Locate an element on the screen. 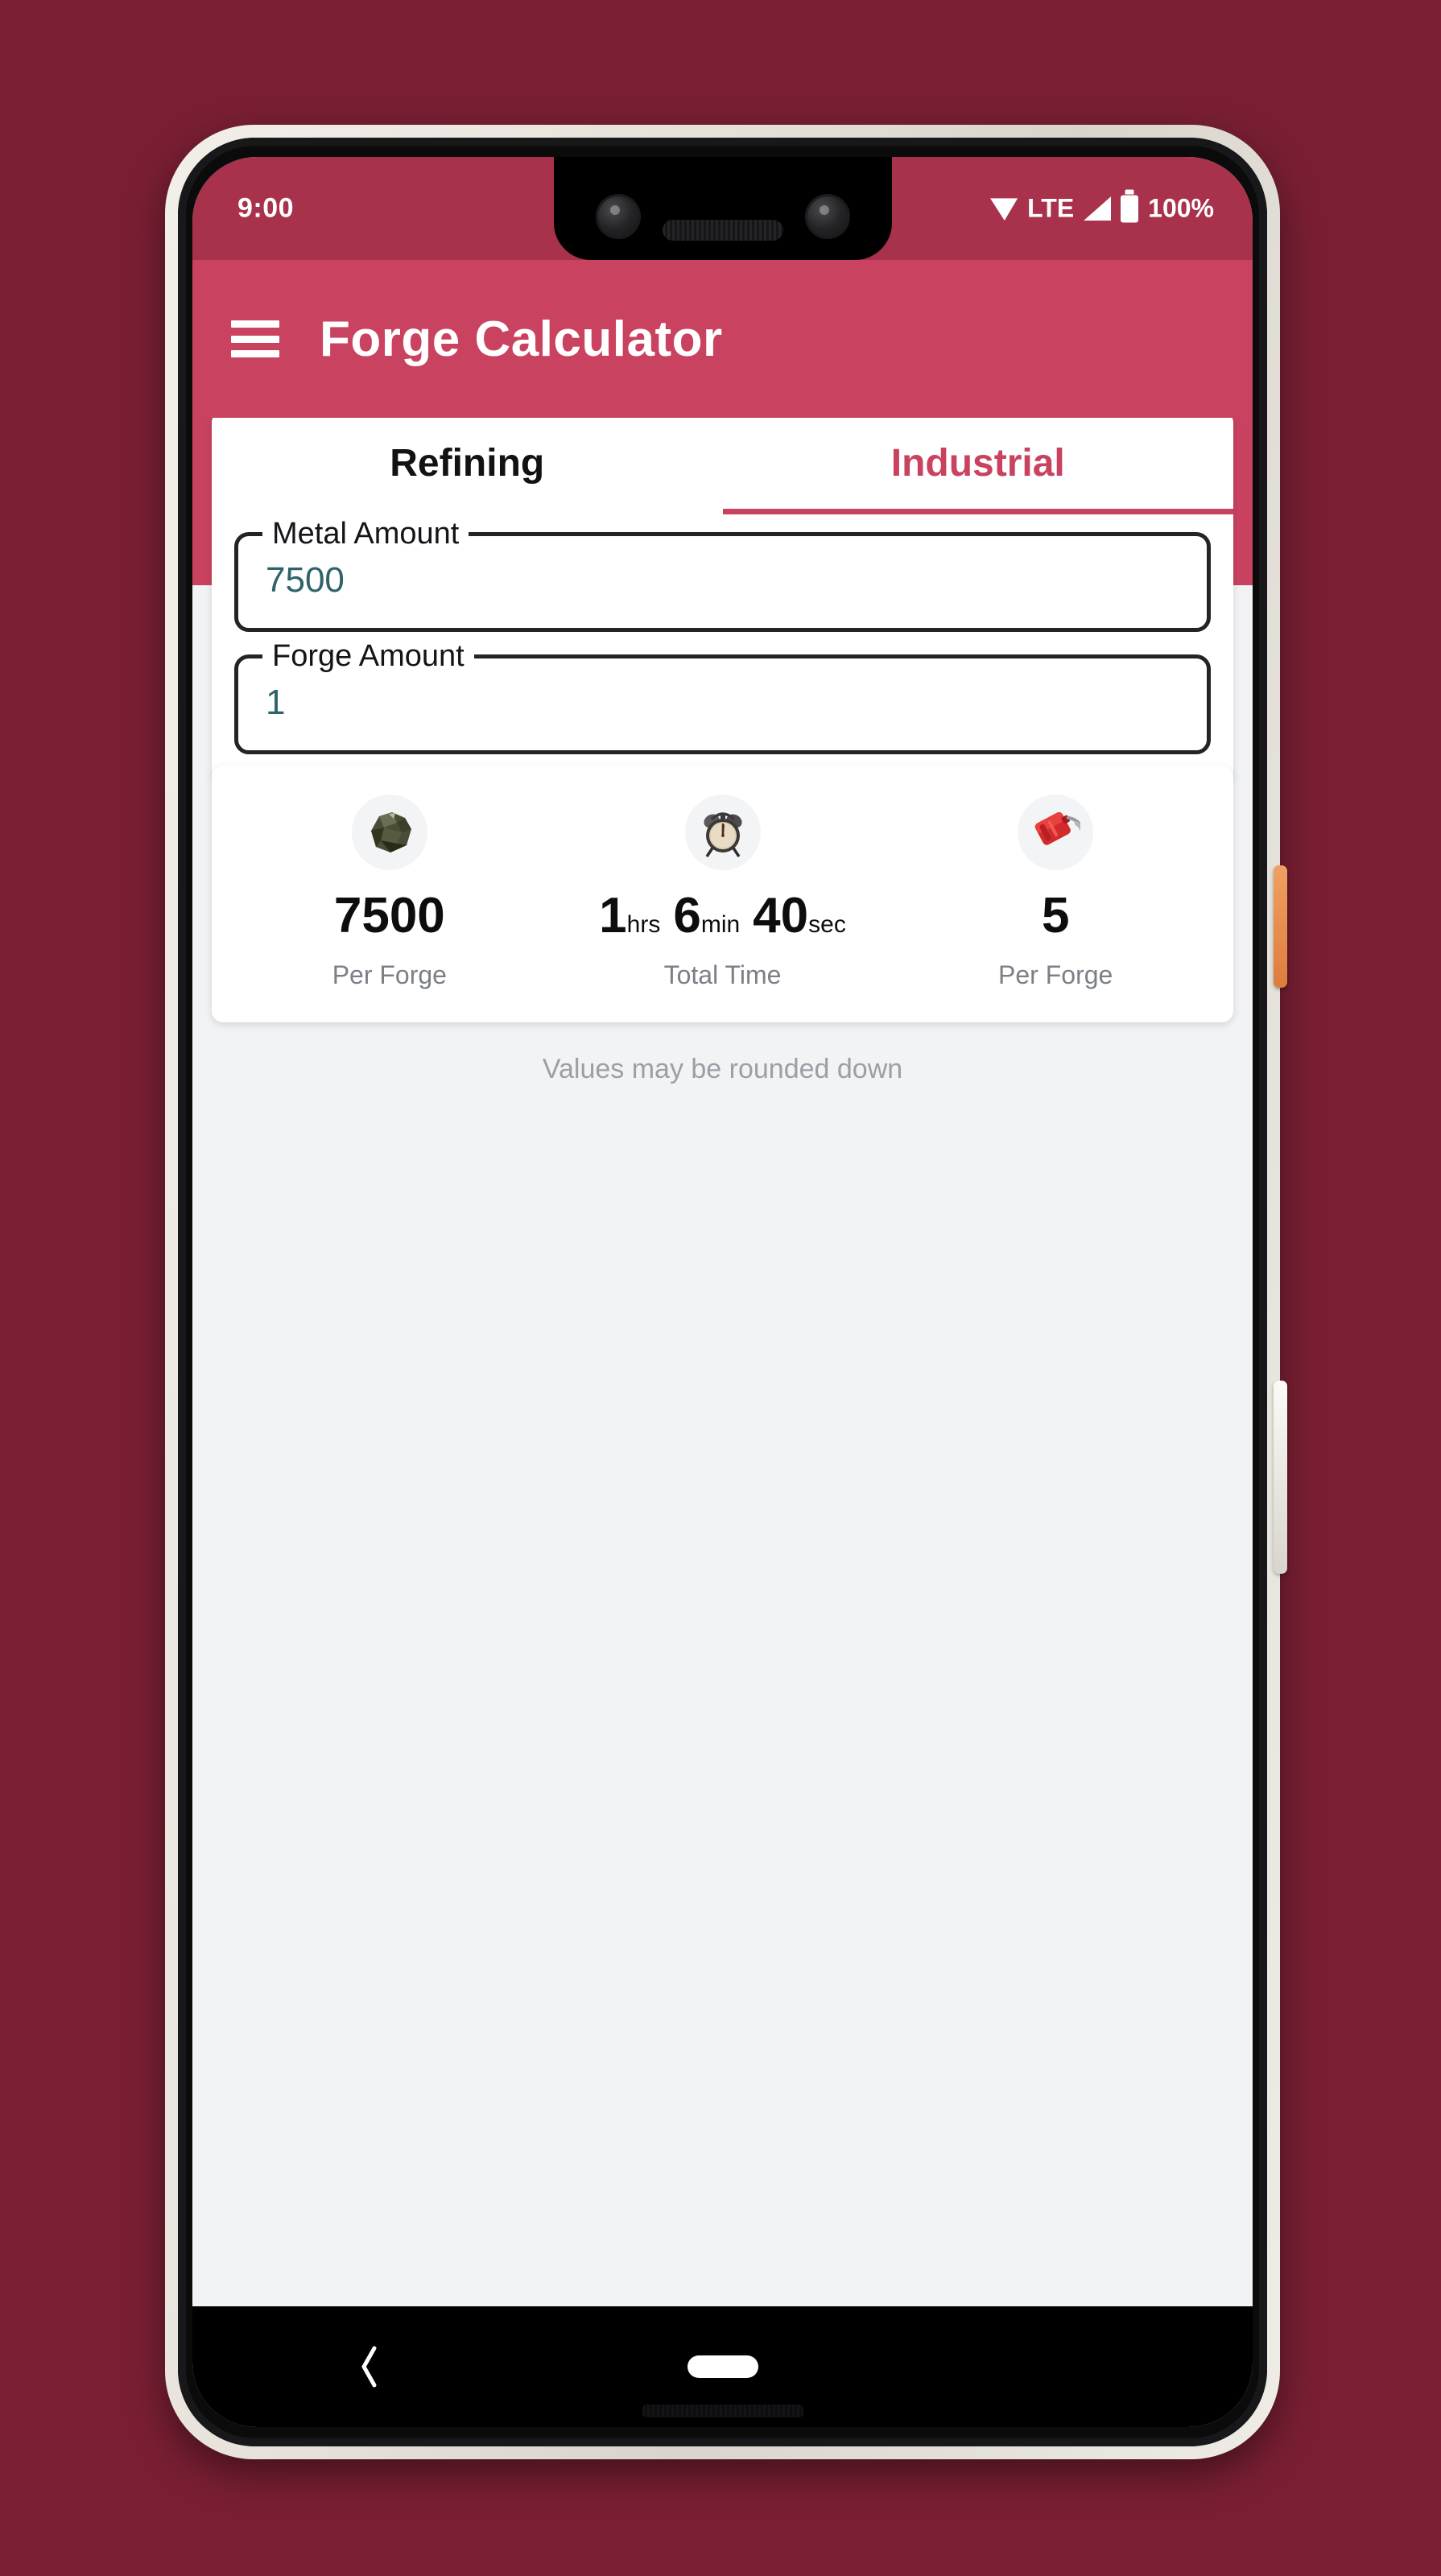 This screenshot has height=2576, width=1441. tab-bar: Refining Industrial is located at coordinates (722, 466).